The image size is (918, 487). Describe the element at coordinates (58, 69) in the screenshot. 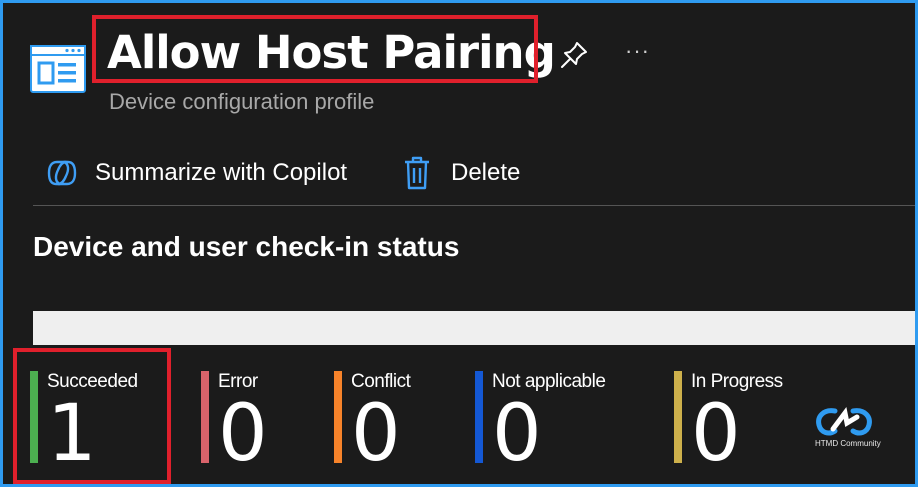

I see `profile-icon` at that location.